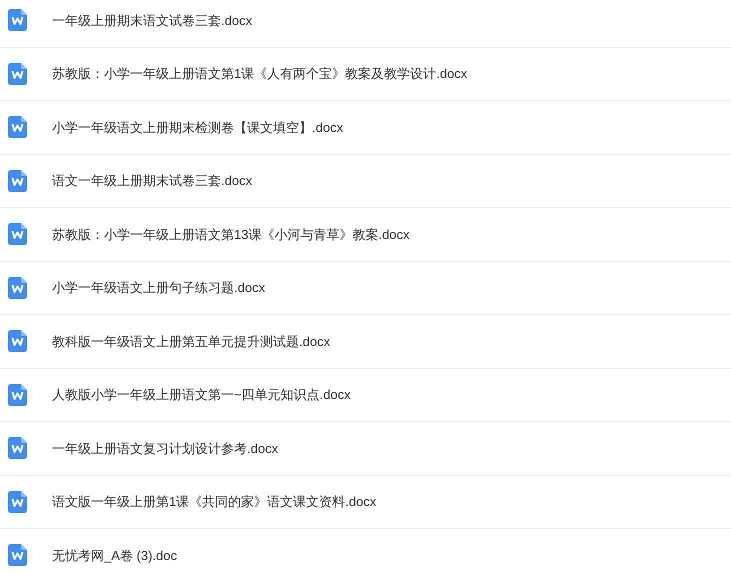 The image size is (731, 573). I want to click on file-name: 苏教版：小学一年级上册语文第1课《人有两个宝》教案及教学设计.docx, so click(260, 74).